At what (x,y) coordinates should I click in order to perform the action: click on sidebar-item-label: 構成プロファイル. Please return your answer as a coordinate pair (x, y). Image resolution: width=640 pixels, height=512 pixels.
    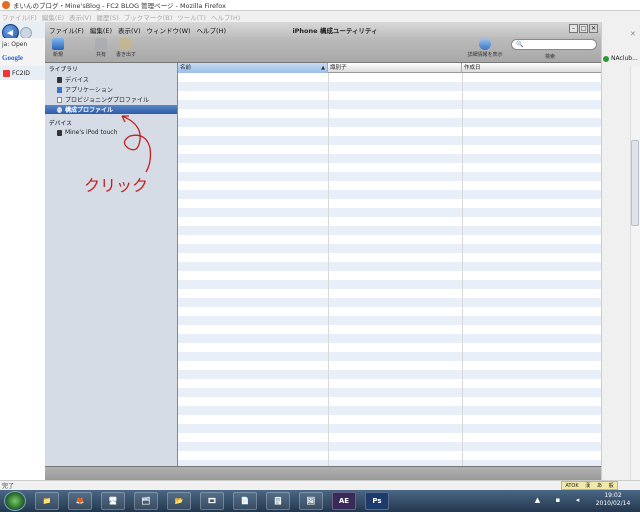
    Looking at the image, I should click on (89, 110).